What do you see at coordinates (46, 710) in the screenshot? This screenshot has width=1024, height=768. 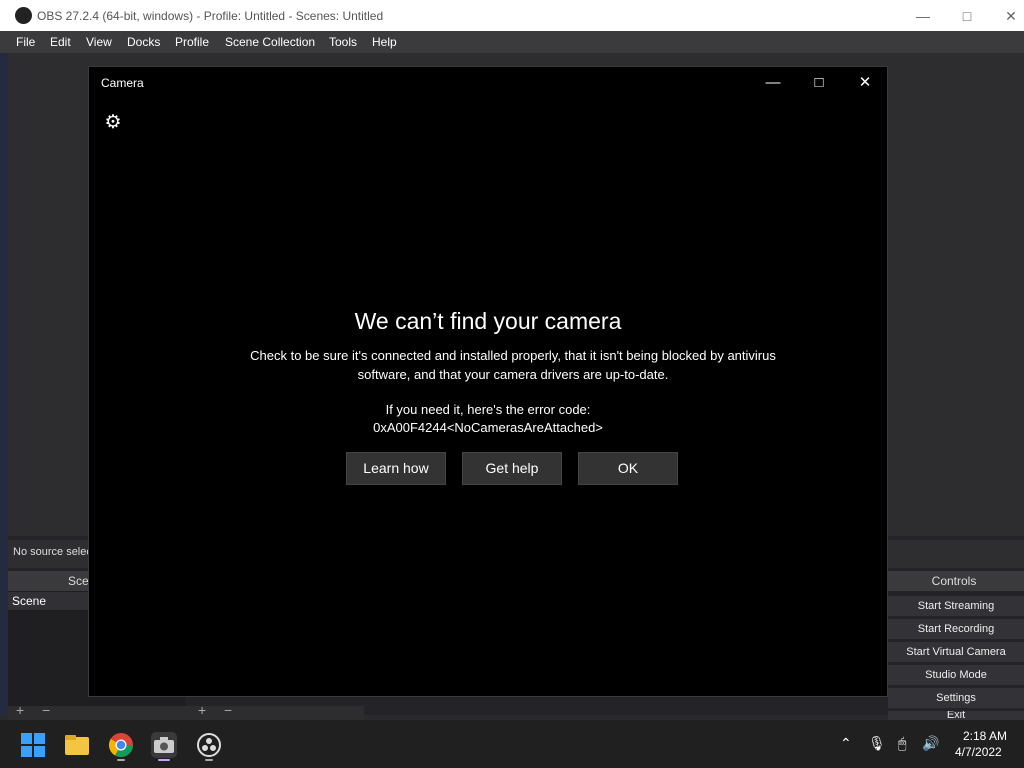 I see `remove-scene-icon: −` at bounding box center [46, 710].